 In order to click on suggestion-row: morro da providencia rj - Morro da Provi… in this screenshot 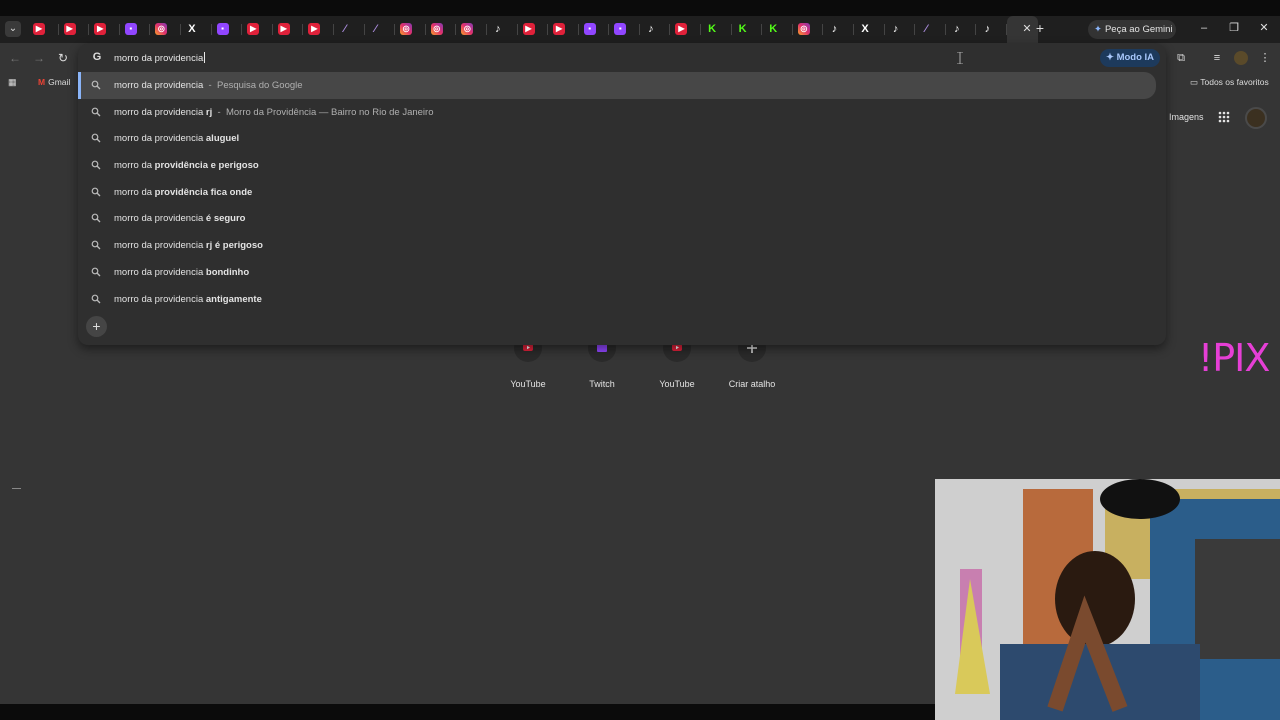, I will do `click(622, 112)`.